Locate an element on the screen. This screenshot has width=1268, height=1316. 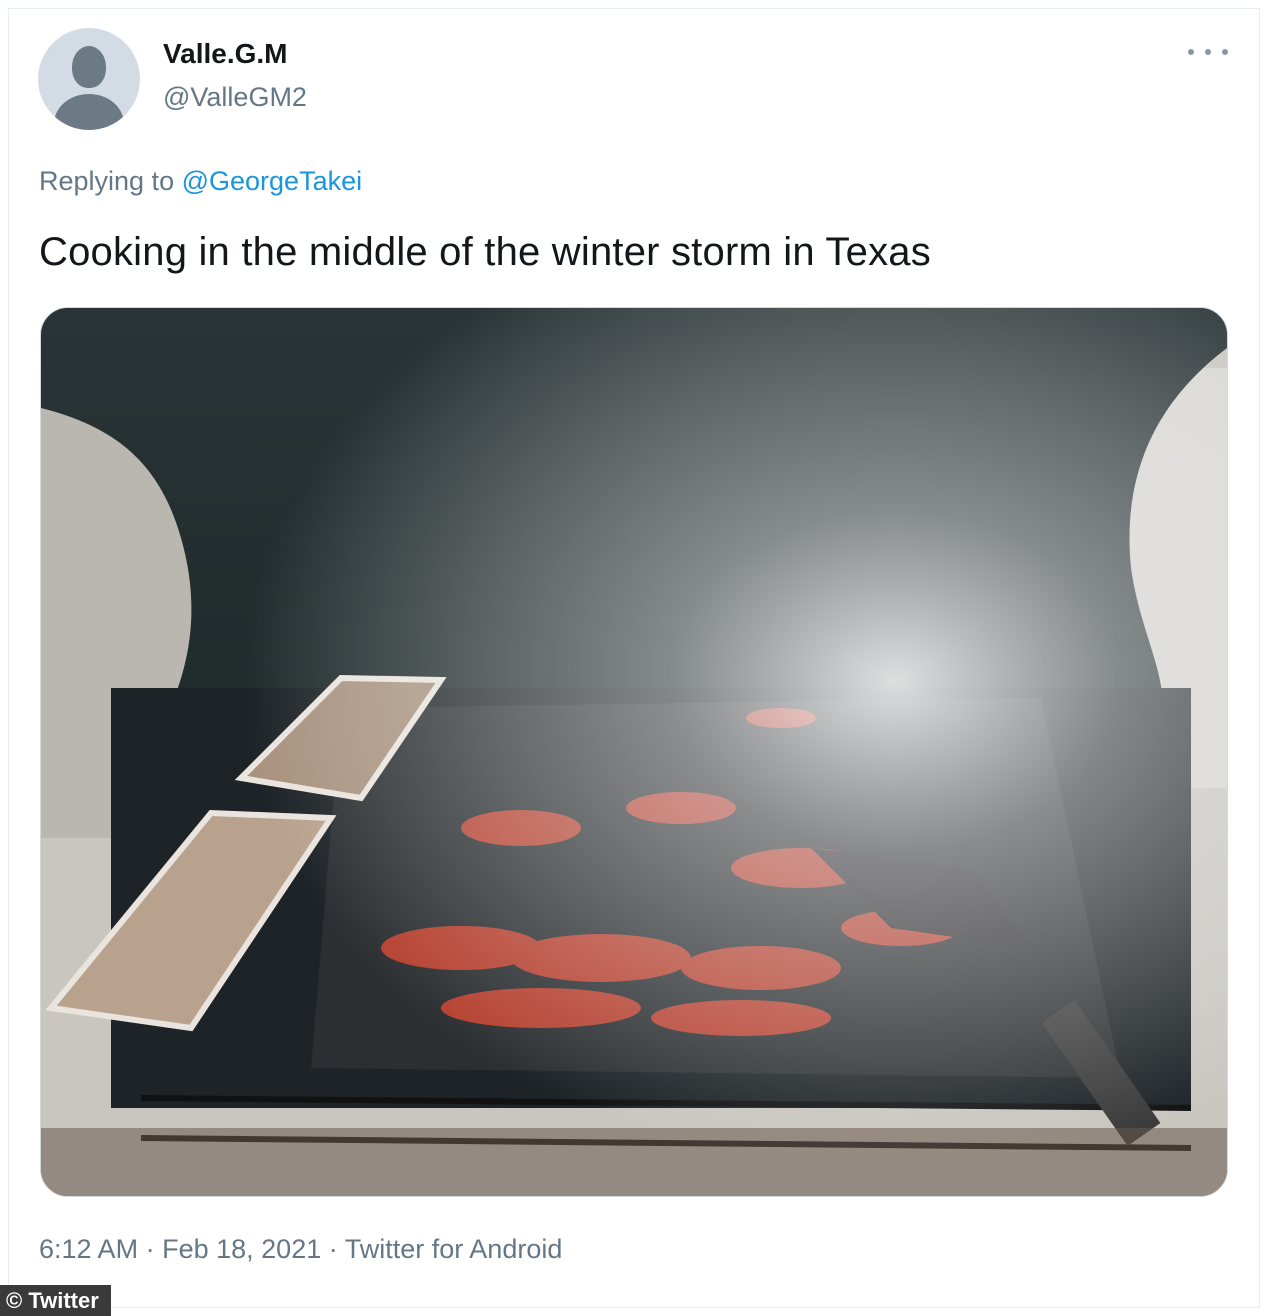
avatar-head-shape is located at coordinates (89, 67).